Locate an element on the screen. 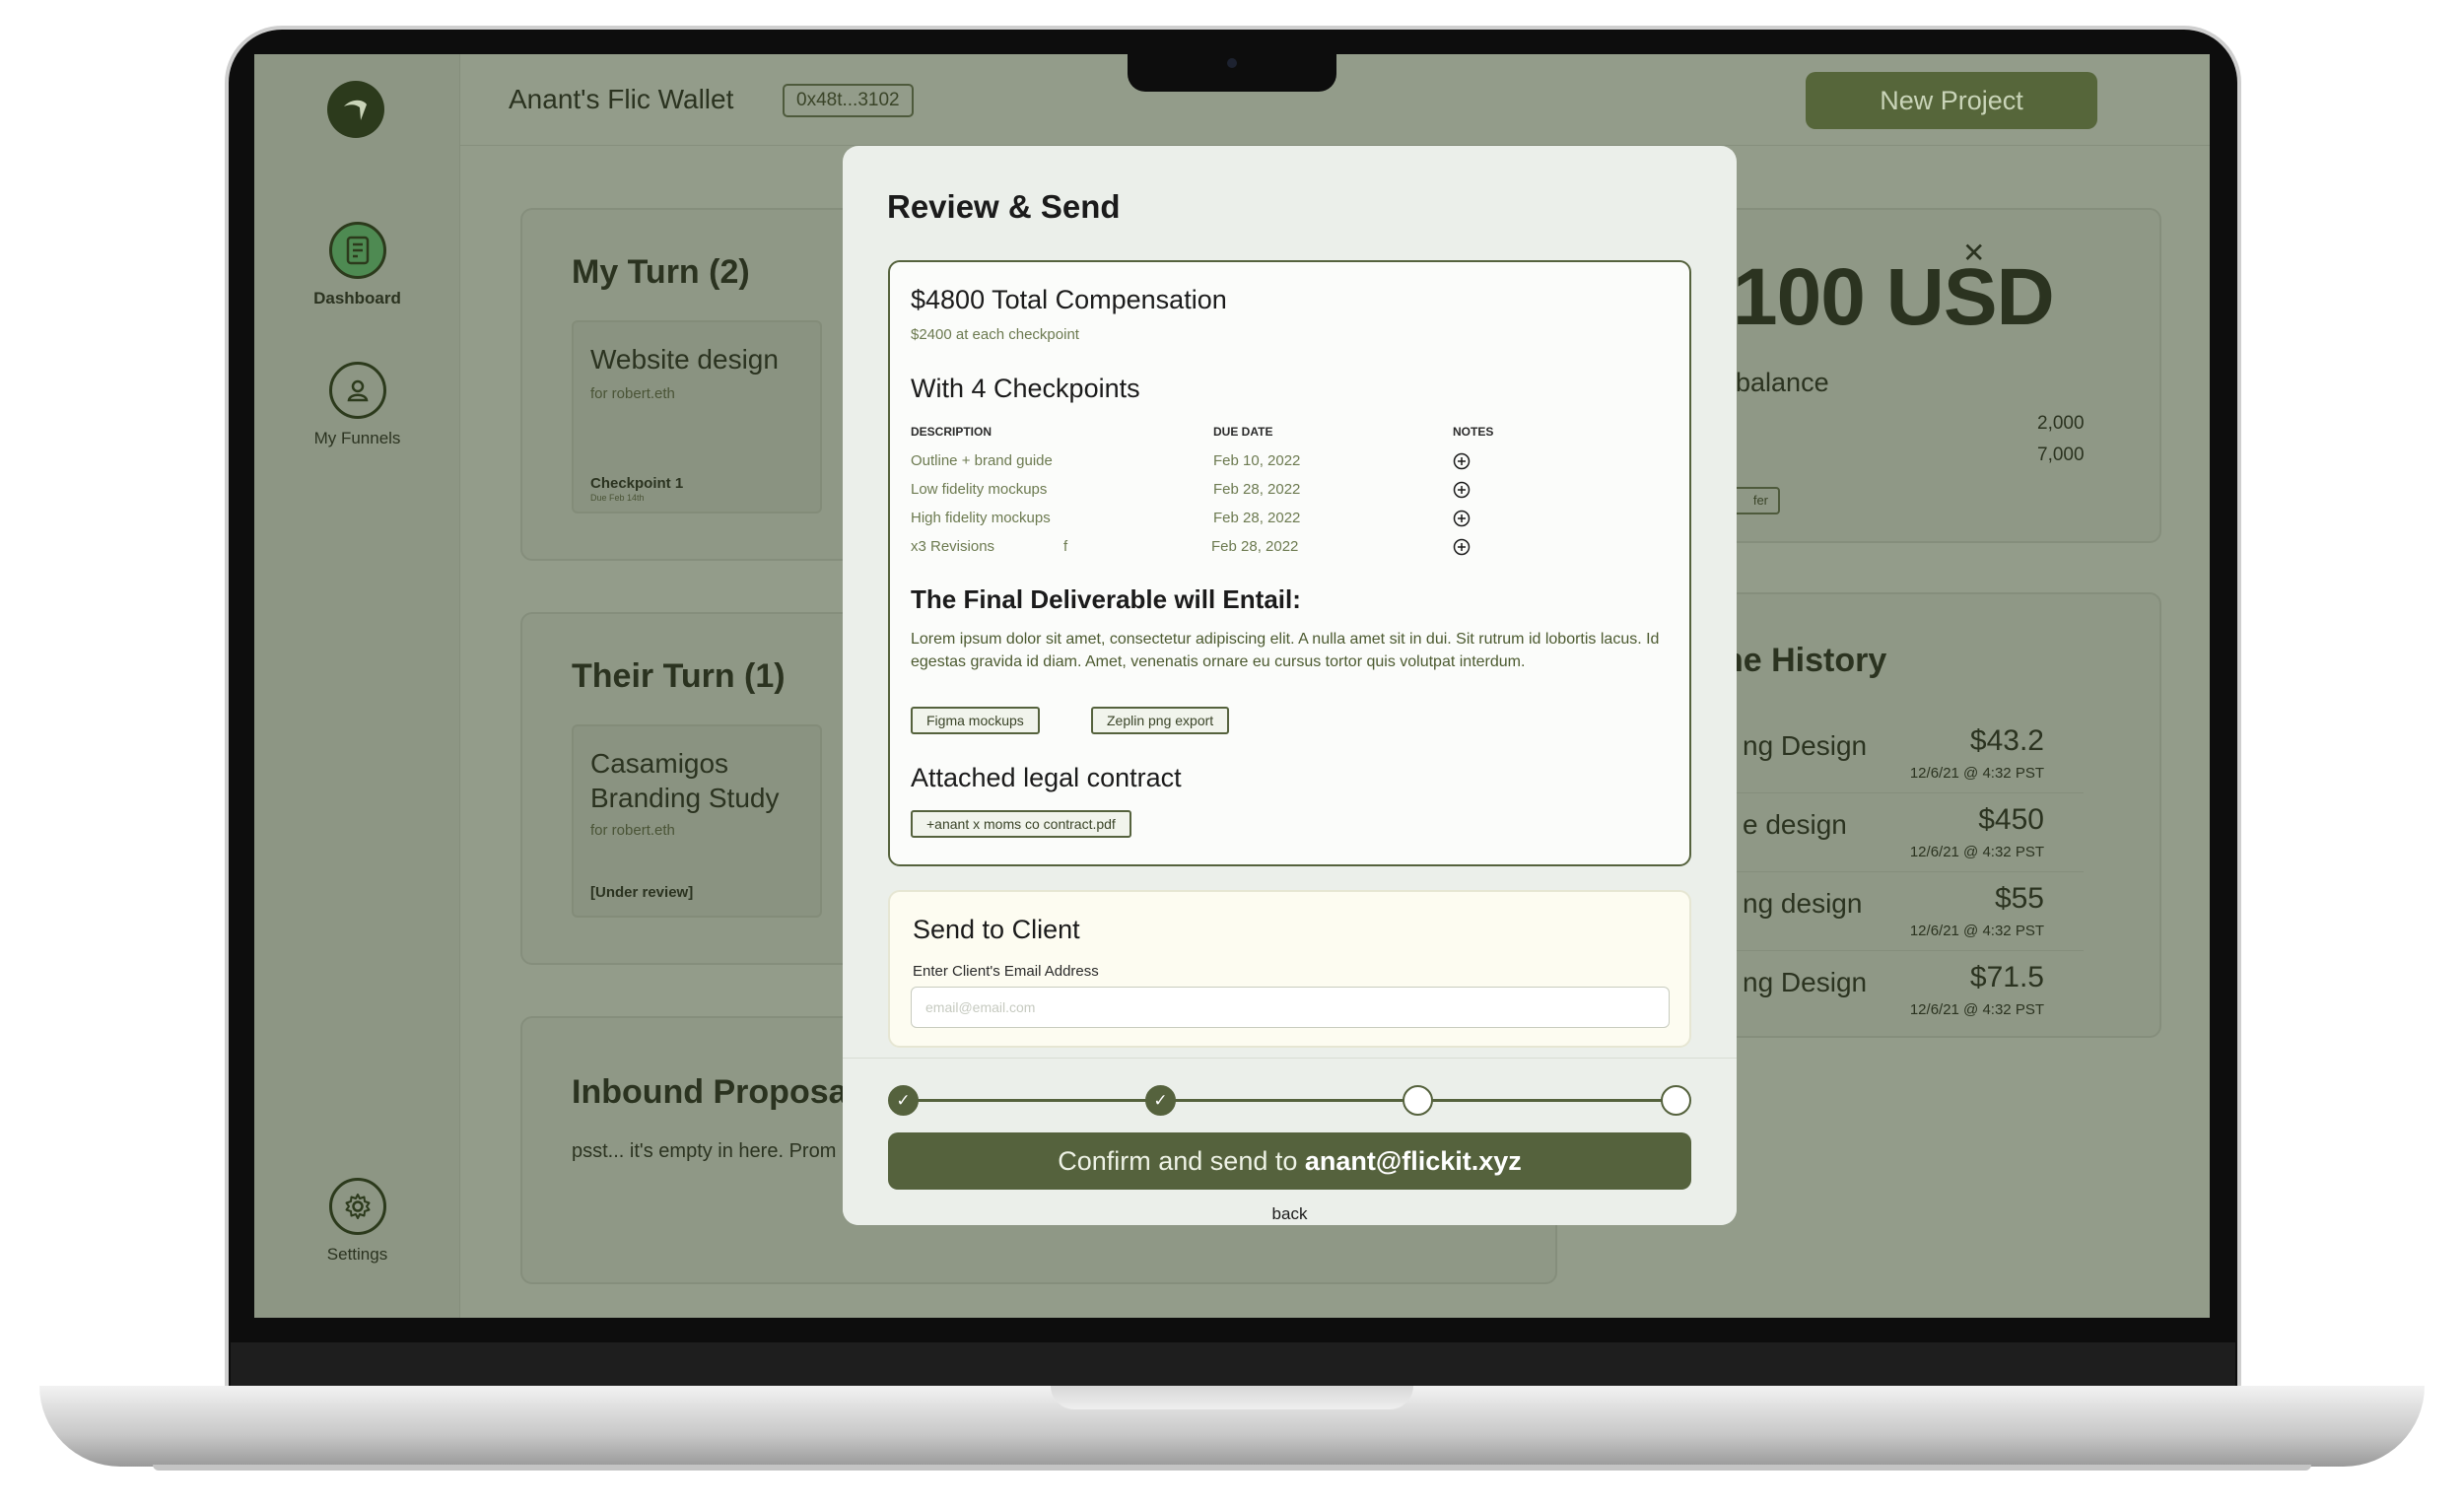 This screenshot has height=1506, width=2464. project-due: Due Feb 14th is located at coordinates (617, 498).